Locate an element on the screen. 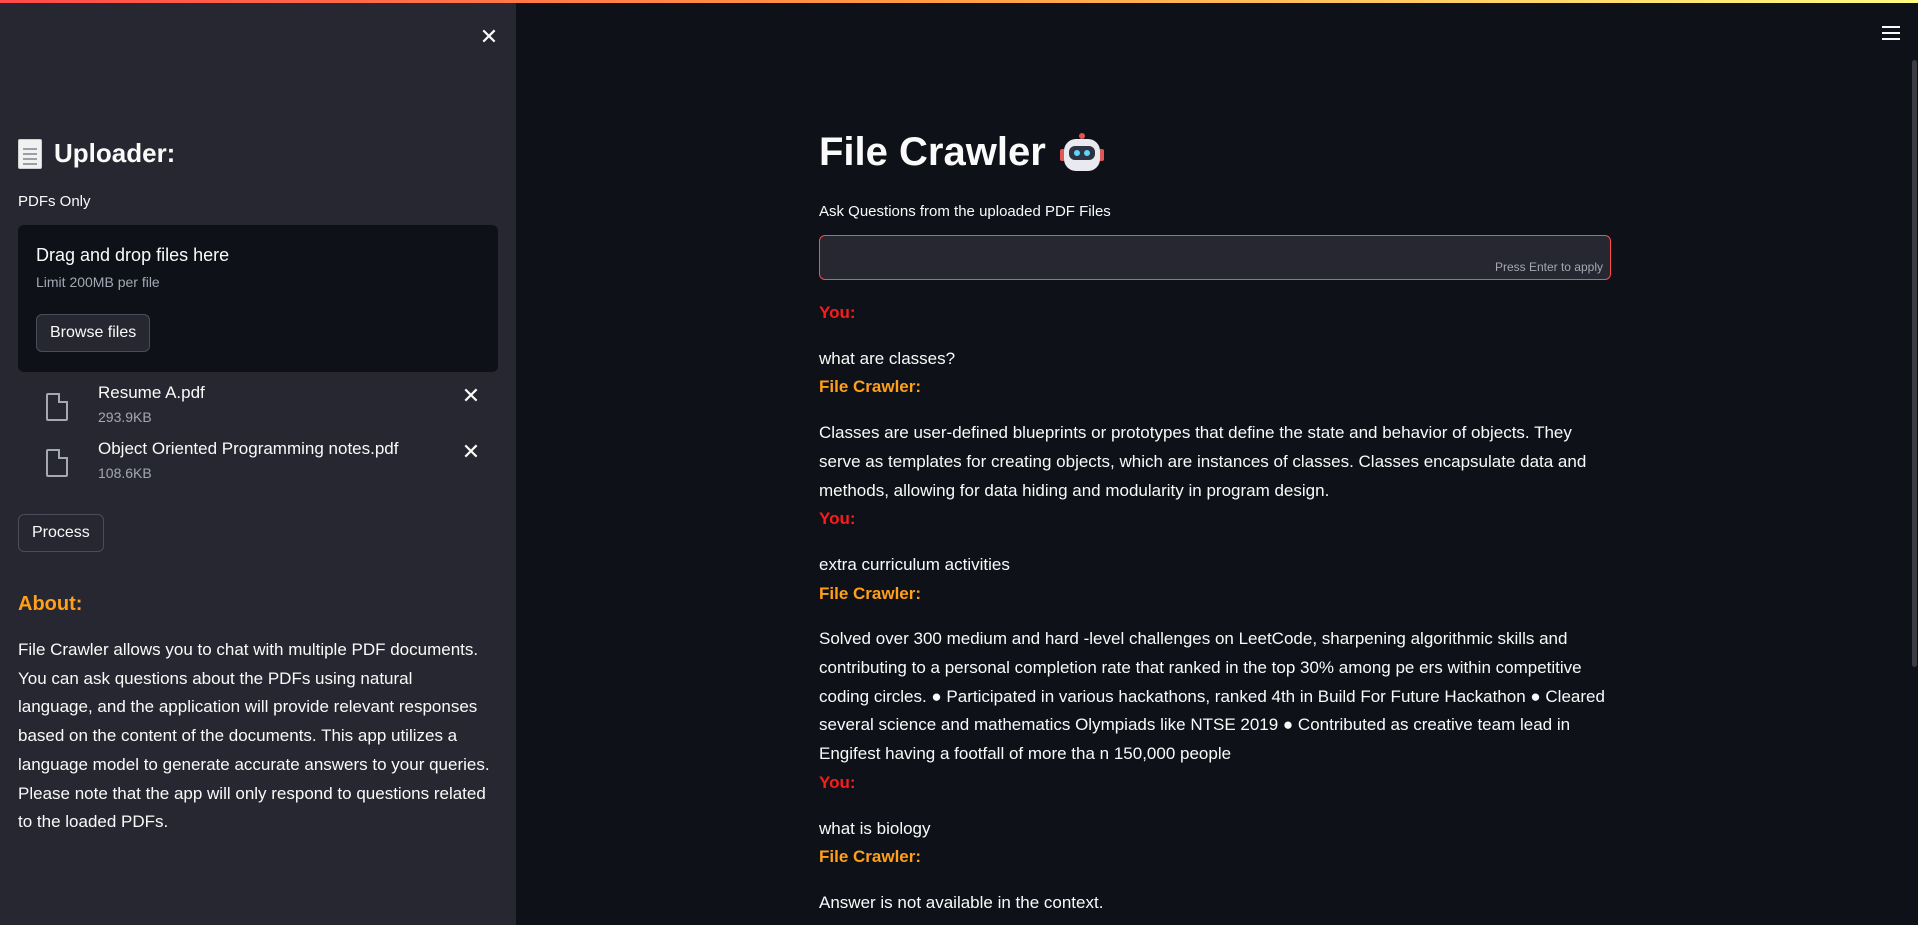 This screenshot has width=1918, height=925. user-message: what is biology is located at coordinates (875, 828).